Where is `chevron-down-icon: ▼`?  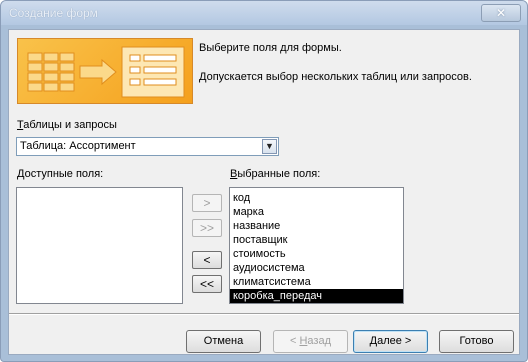 chevron-down-icon: ▼ is located at coordinates (269, 146).